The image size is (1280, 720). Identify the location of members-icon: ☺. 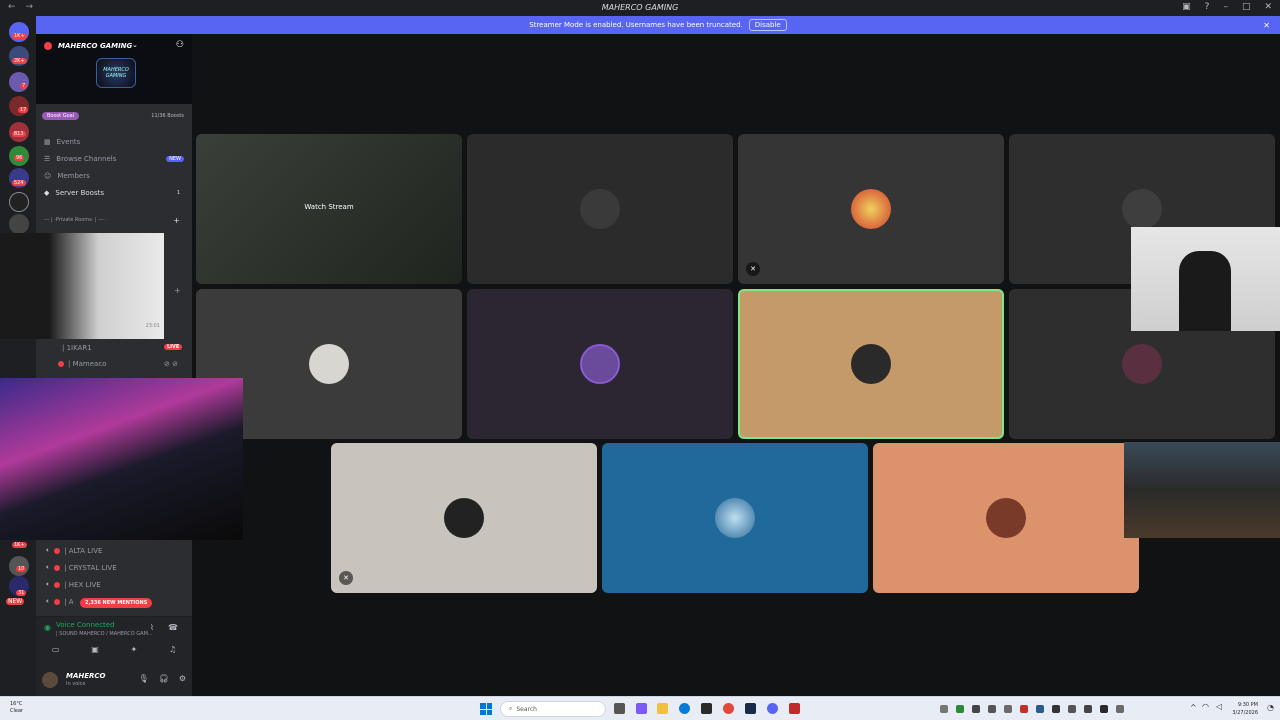
(48, 176).